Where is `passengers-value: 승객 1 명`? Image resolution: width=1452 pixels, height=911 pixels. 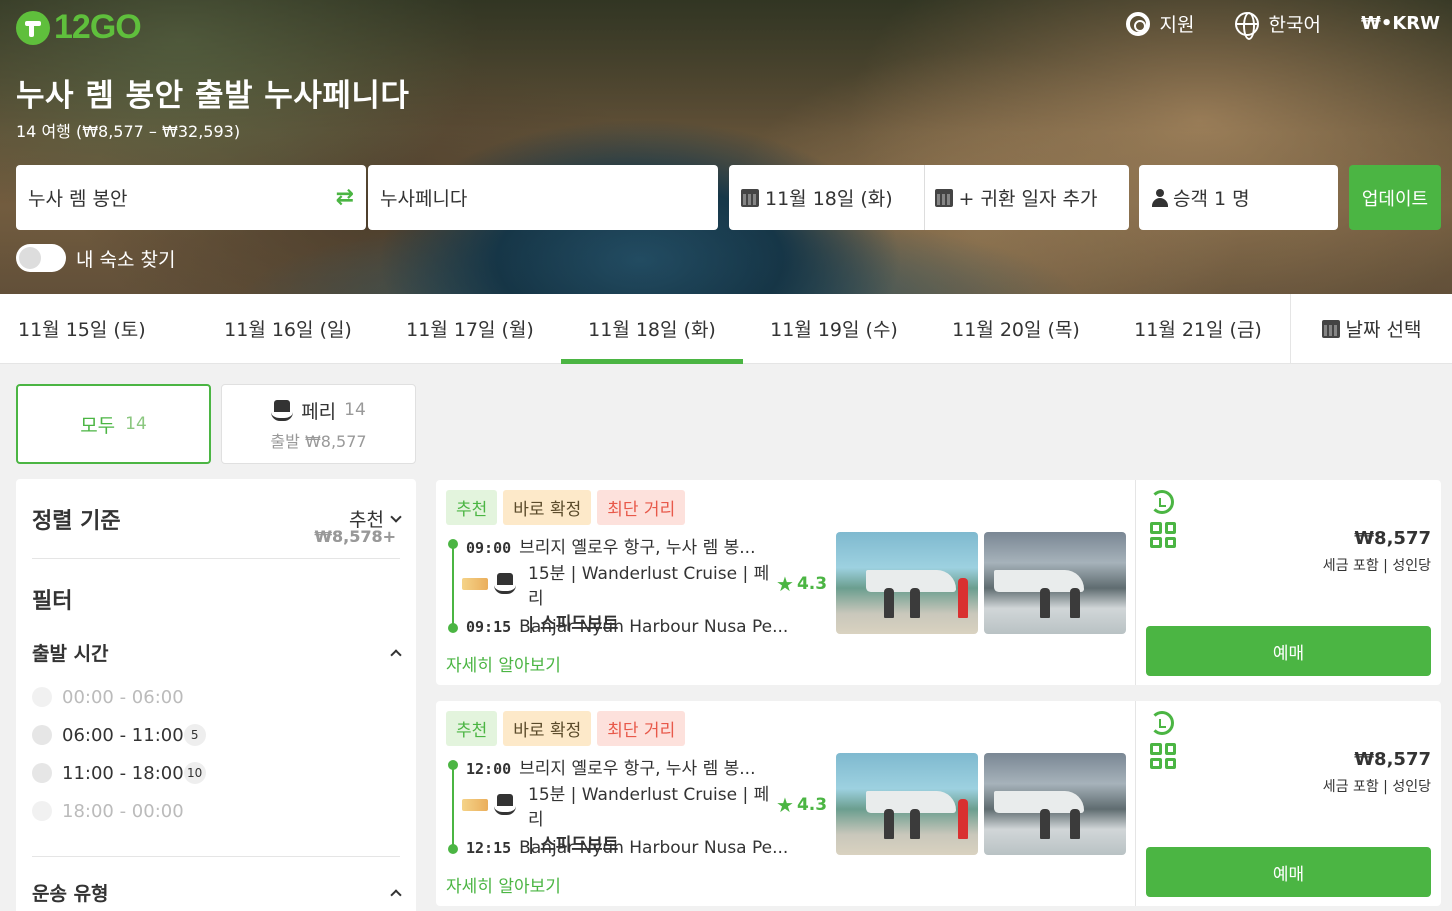
passengers-value: 승객 1 명 is located at coordinates (1211, 199).